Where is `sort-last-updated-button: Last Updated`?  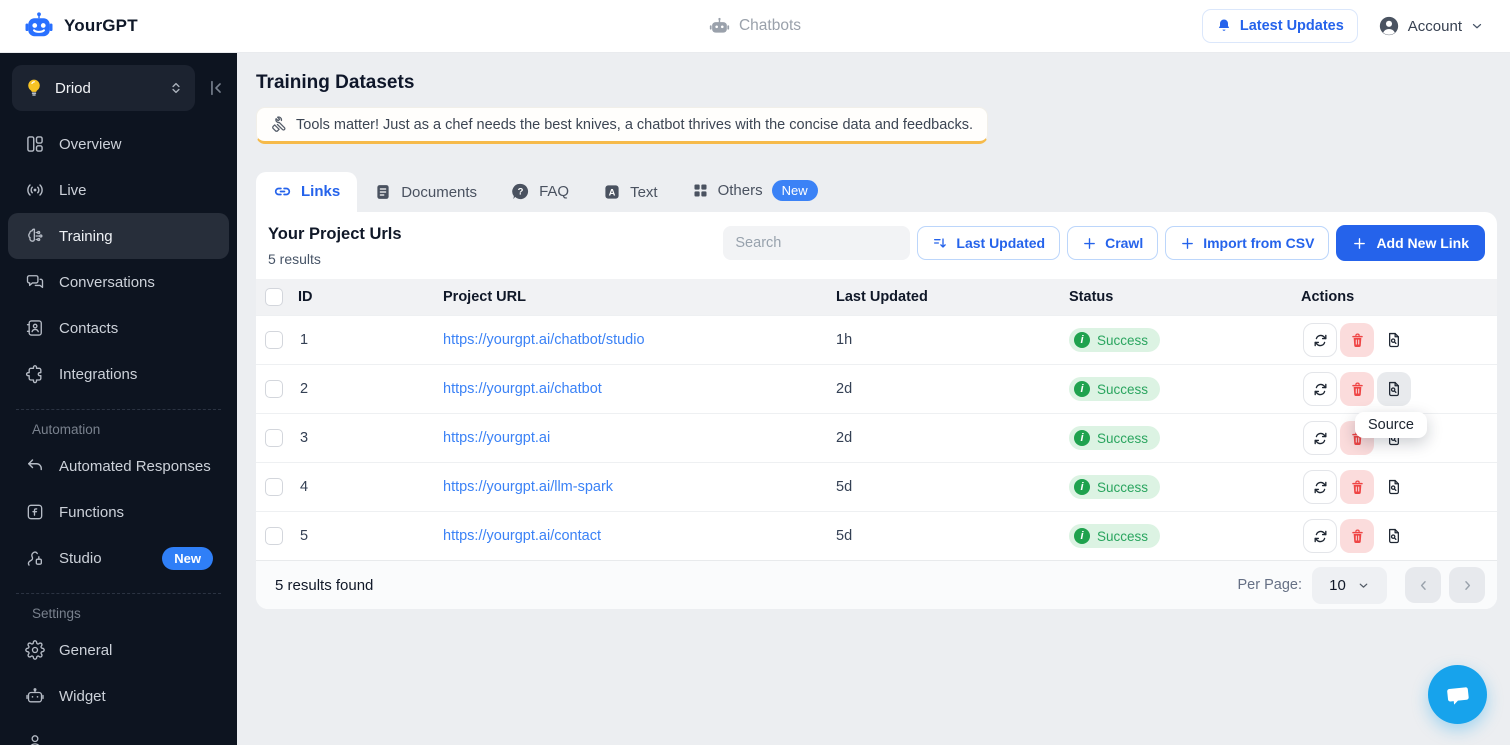
sort-last-updated-button: Last Updated is located at coordinates (989, 243).